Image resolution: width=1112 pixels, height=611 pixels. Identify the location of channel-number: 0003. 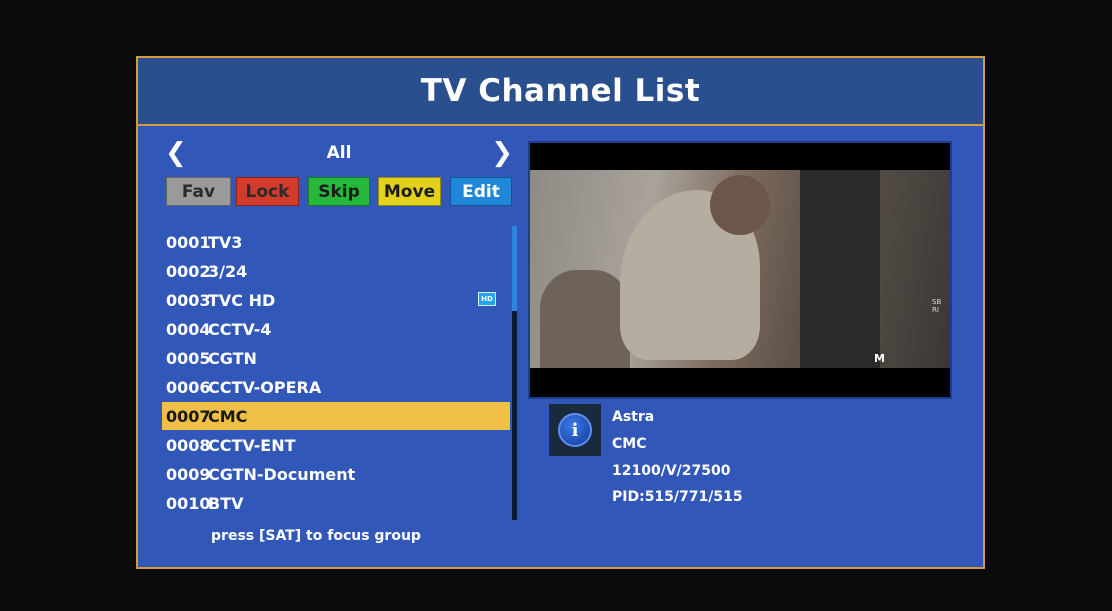
(188, 300).